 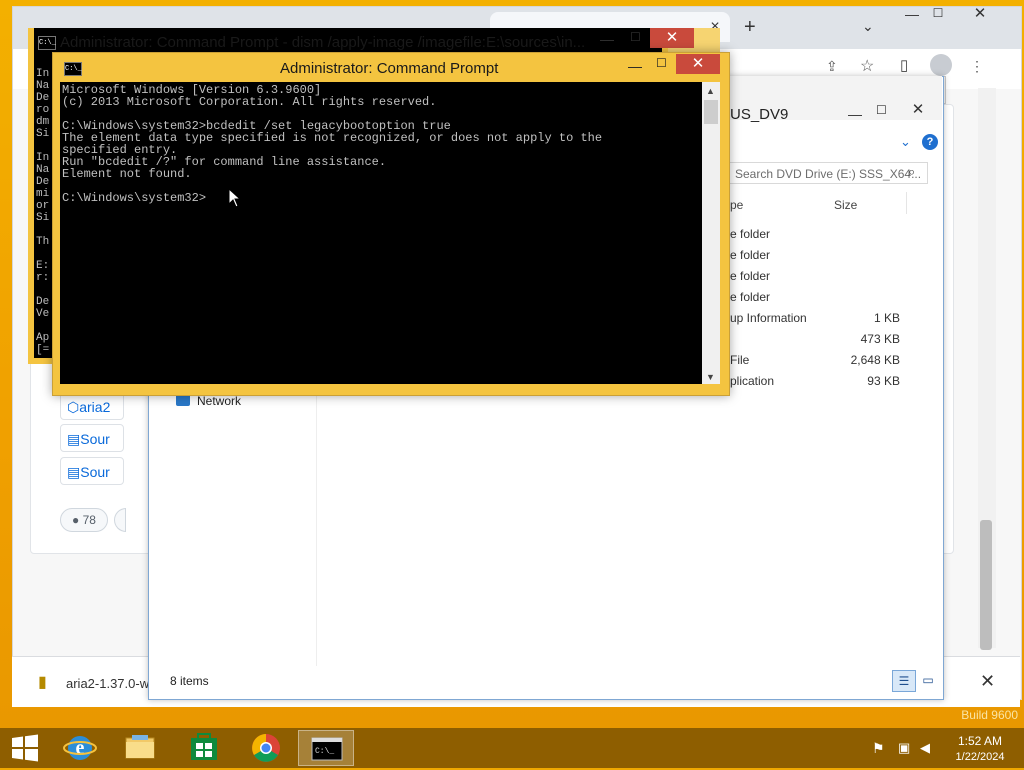 I want to click on file-row-type: up Information, so click(x=768, y=318).